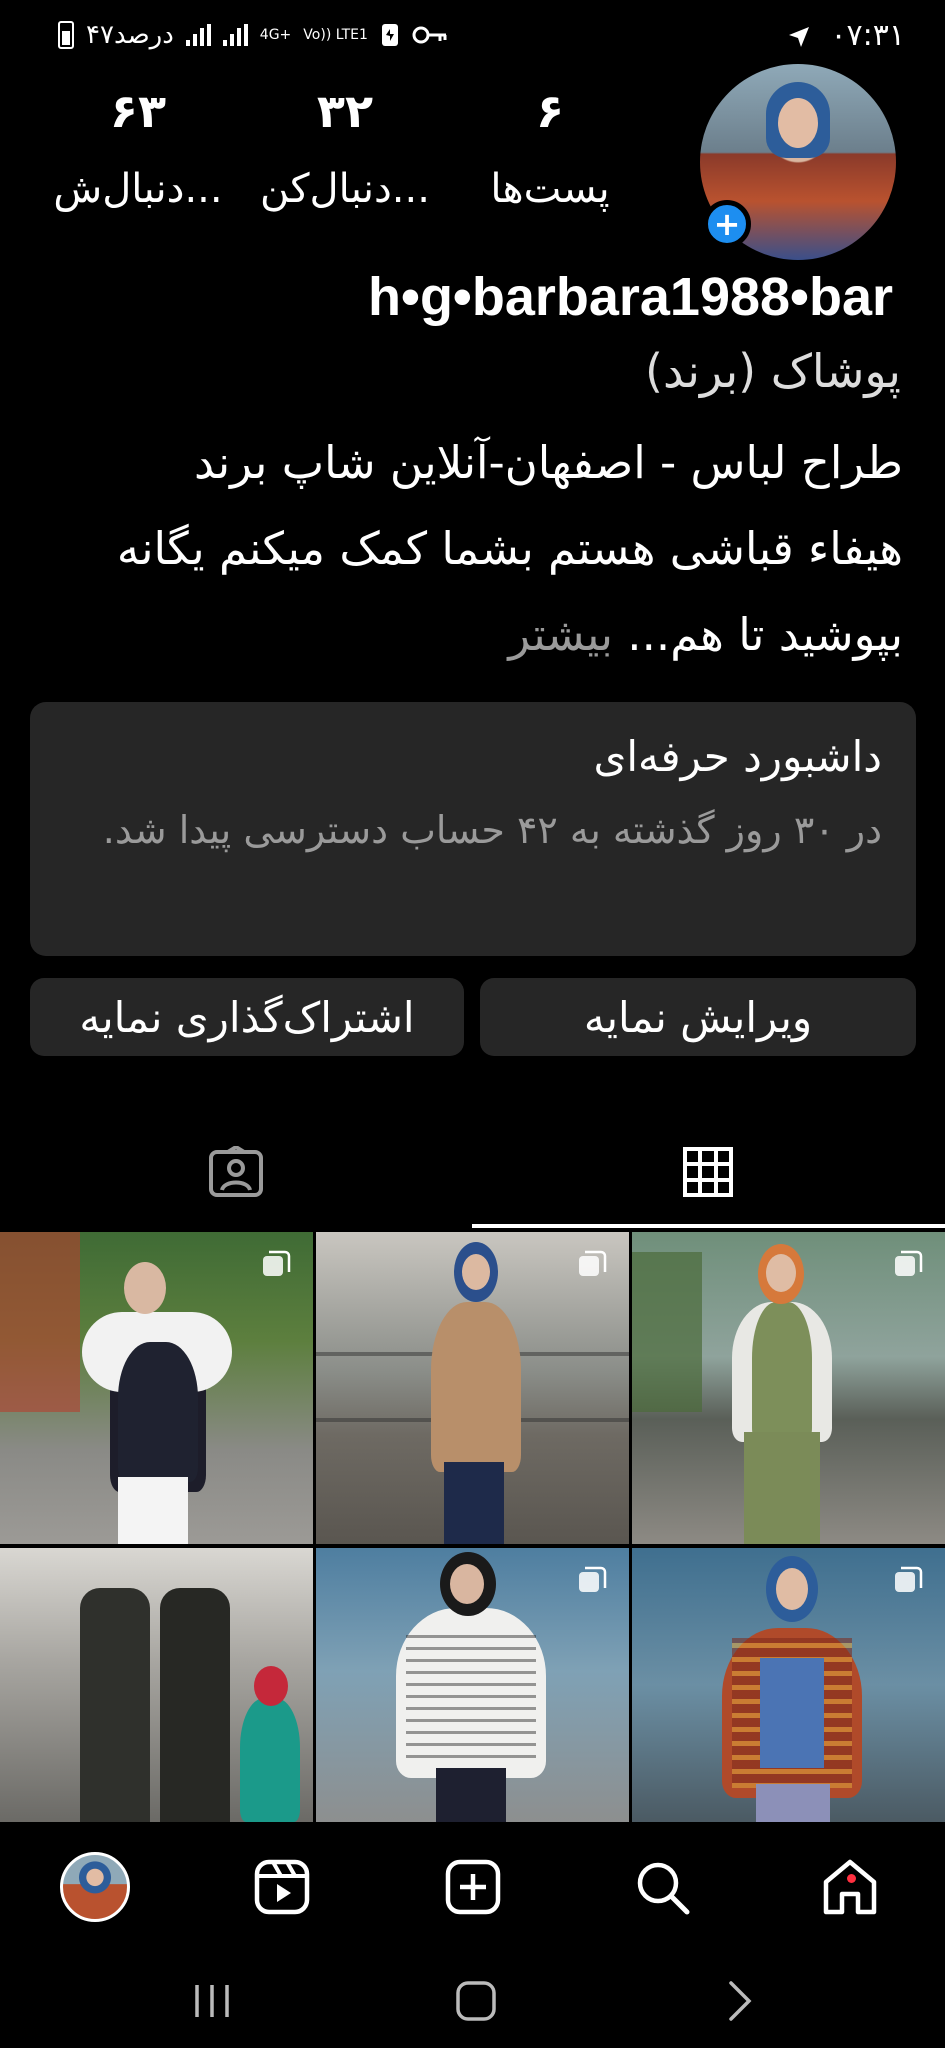 Image resolution: width=945 pixels, height=2048 pixels. What do you see at coordinates (473, 635) in the screenshot?
I see `bio-line-last: بپوشید تا هم... بیشتر` at bounding box center [473, 635].